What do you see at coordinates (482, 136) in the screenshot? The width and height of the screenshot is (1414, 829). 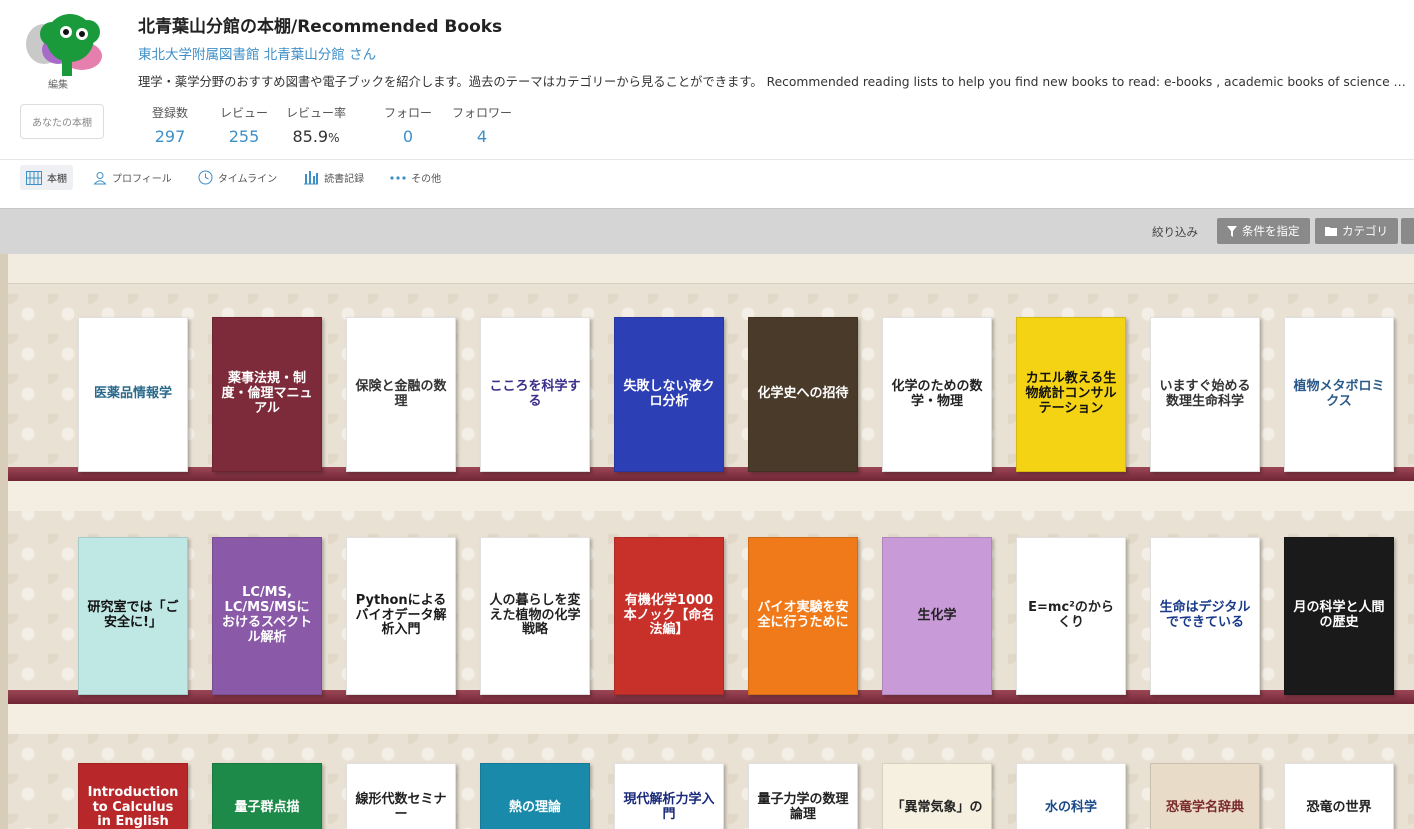 I see `stat-value: 4` at bounding box center [482, 136].